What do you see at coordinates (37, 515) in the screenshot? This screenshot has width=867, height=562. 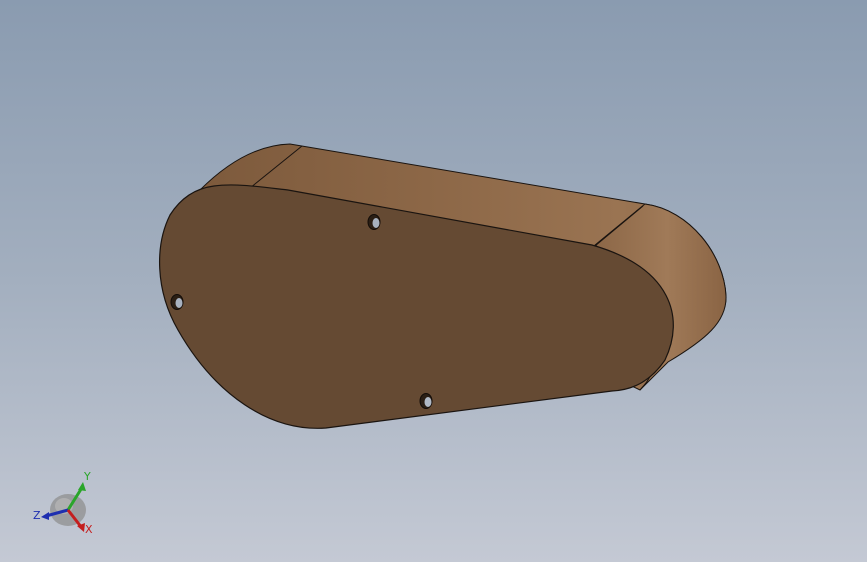 I see `triad-z-label: Z` at bounding box center [37, 515].